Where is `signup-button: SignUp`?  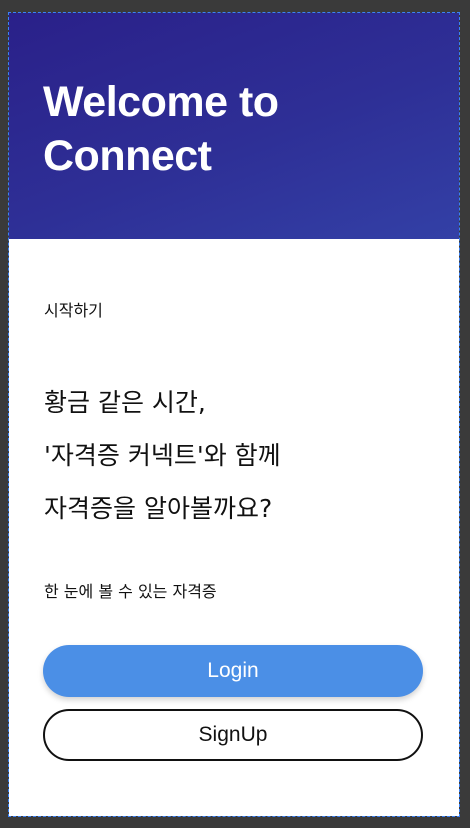
signup-button: SignUp is located at coordinates (233, 735).